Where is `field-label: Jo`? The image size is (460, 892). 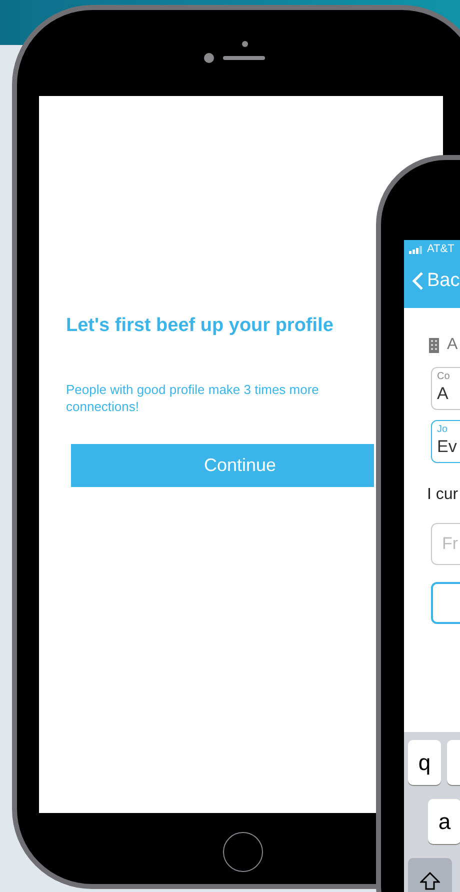
field-label: Jo is located at coordinates (443, 430).